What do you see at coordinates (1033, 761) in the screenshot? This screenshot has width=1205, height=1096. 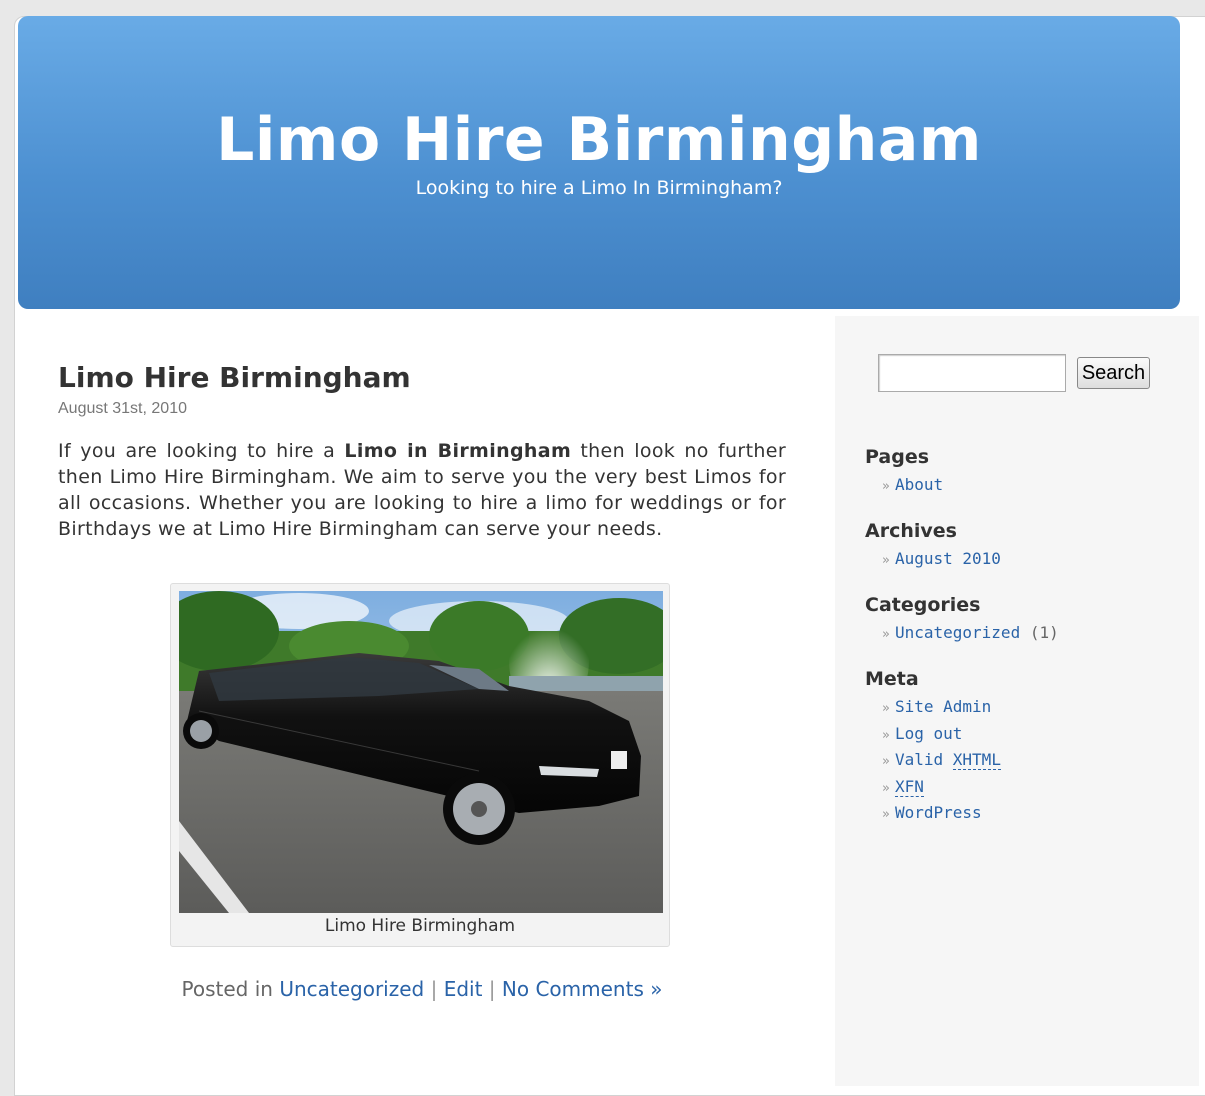 I see `list-item: » Valid XHTML` at bounding box center [1033, 761].